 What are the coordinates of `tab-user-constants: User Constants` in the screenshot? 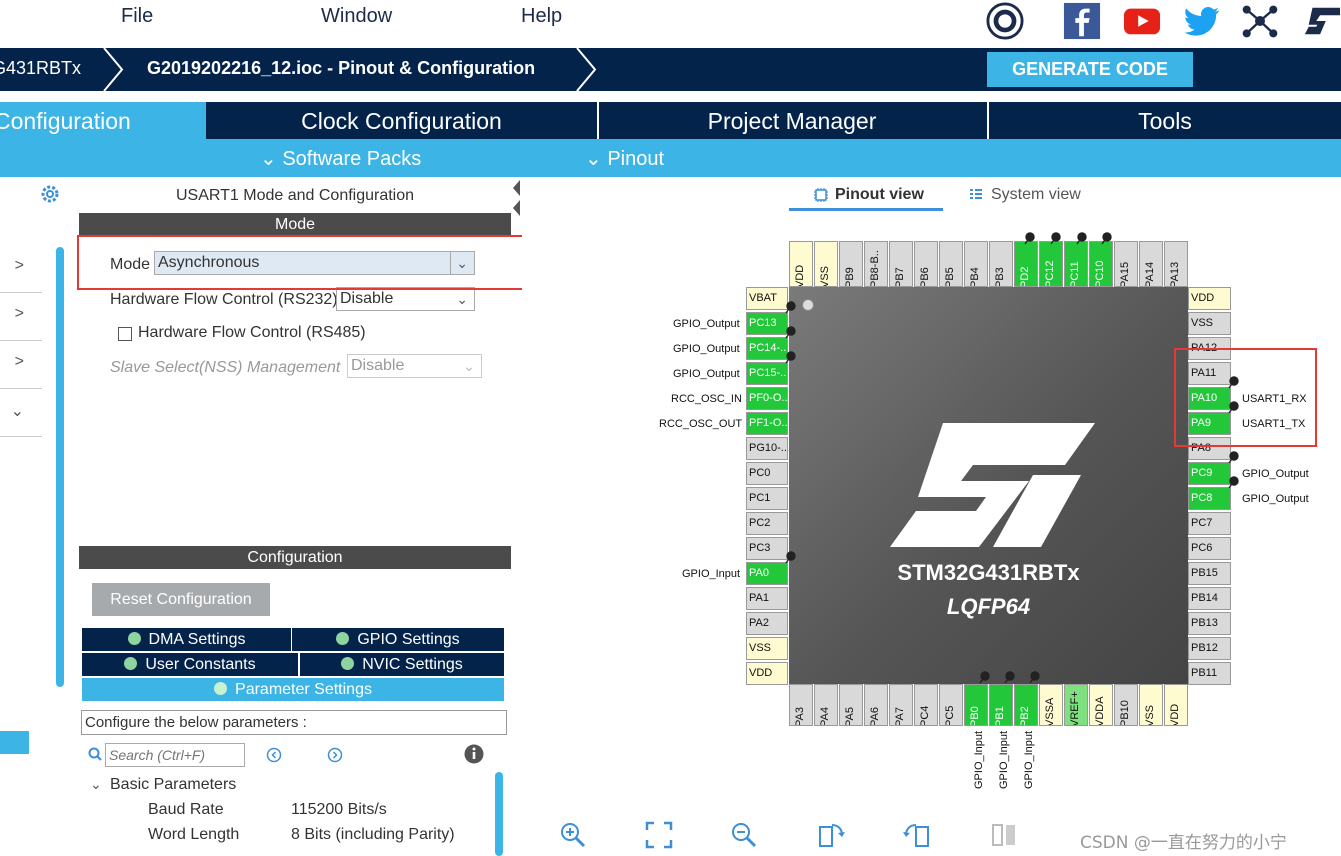 It's located at (190, 664).